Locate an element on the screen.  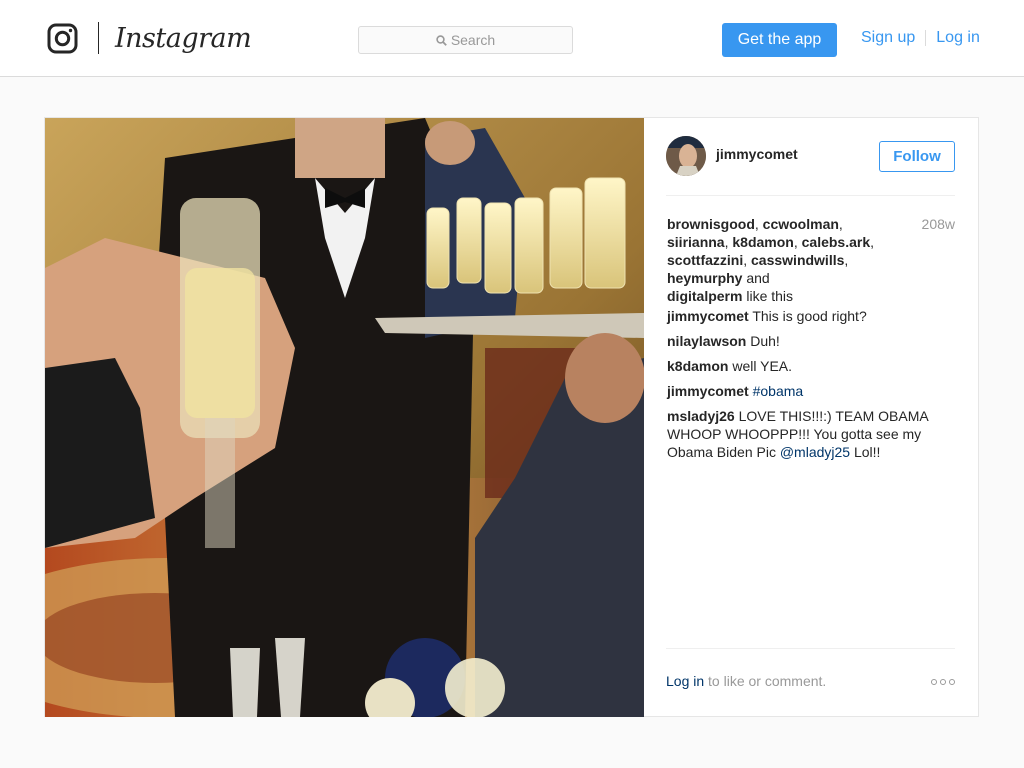
comment: jimmycomet #obama is located at coordinates (812, 391).